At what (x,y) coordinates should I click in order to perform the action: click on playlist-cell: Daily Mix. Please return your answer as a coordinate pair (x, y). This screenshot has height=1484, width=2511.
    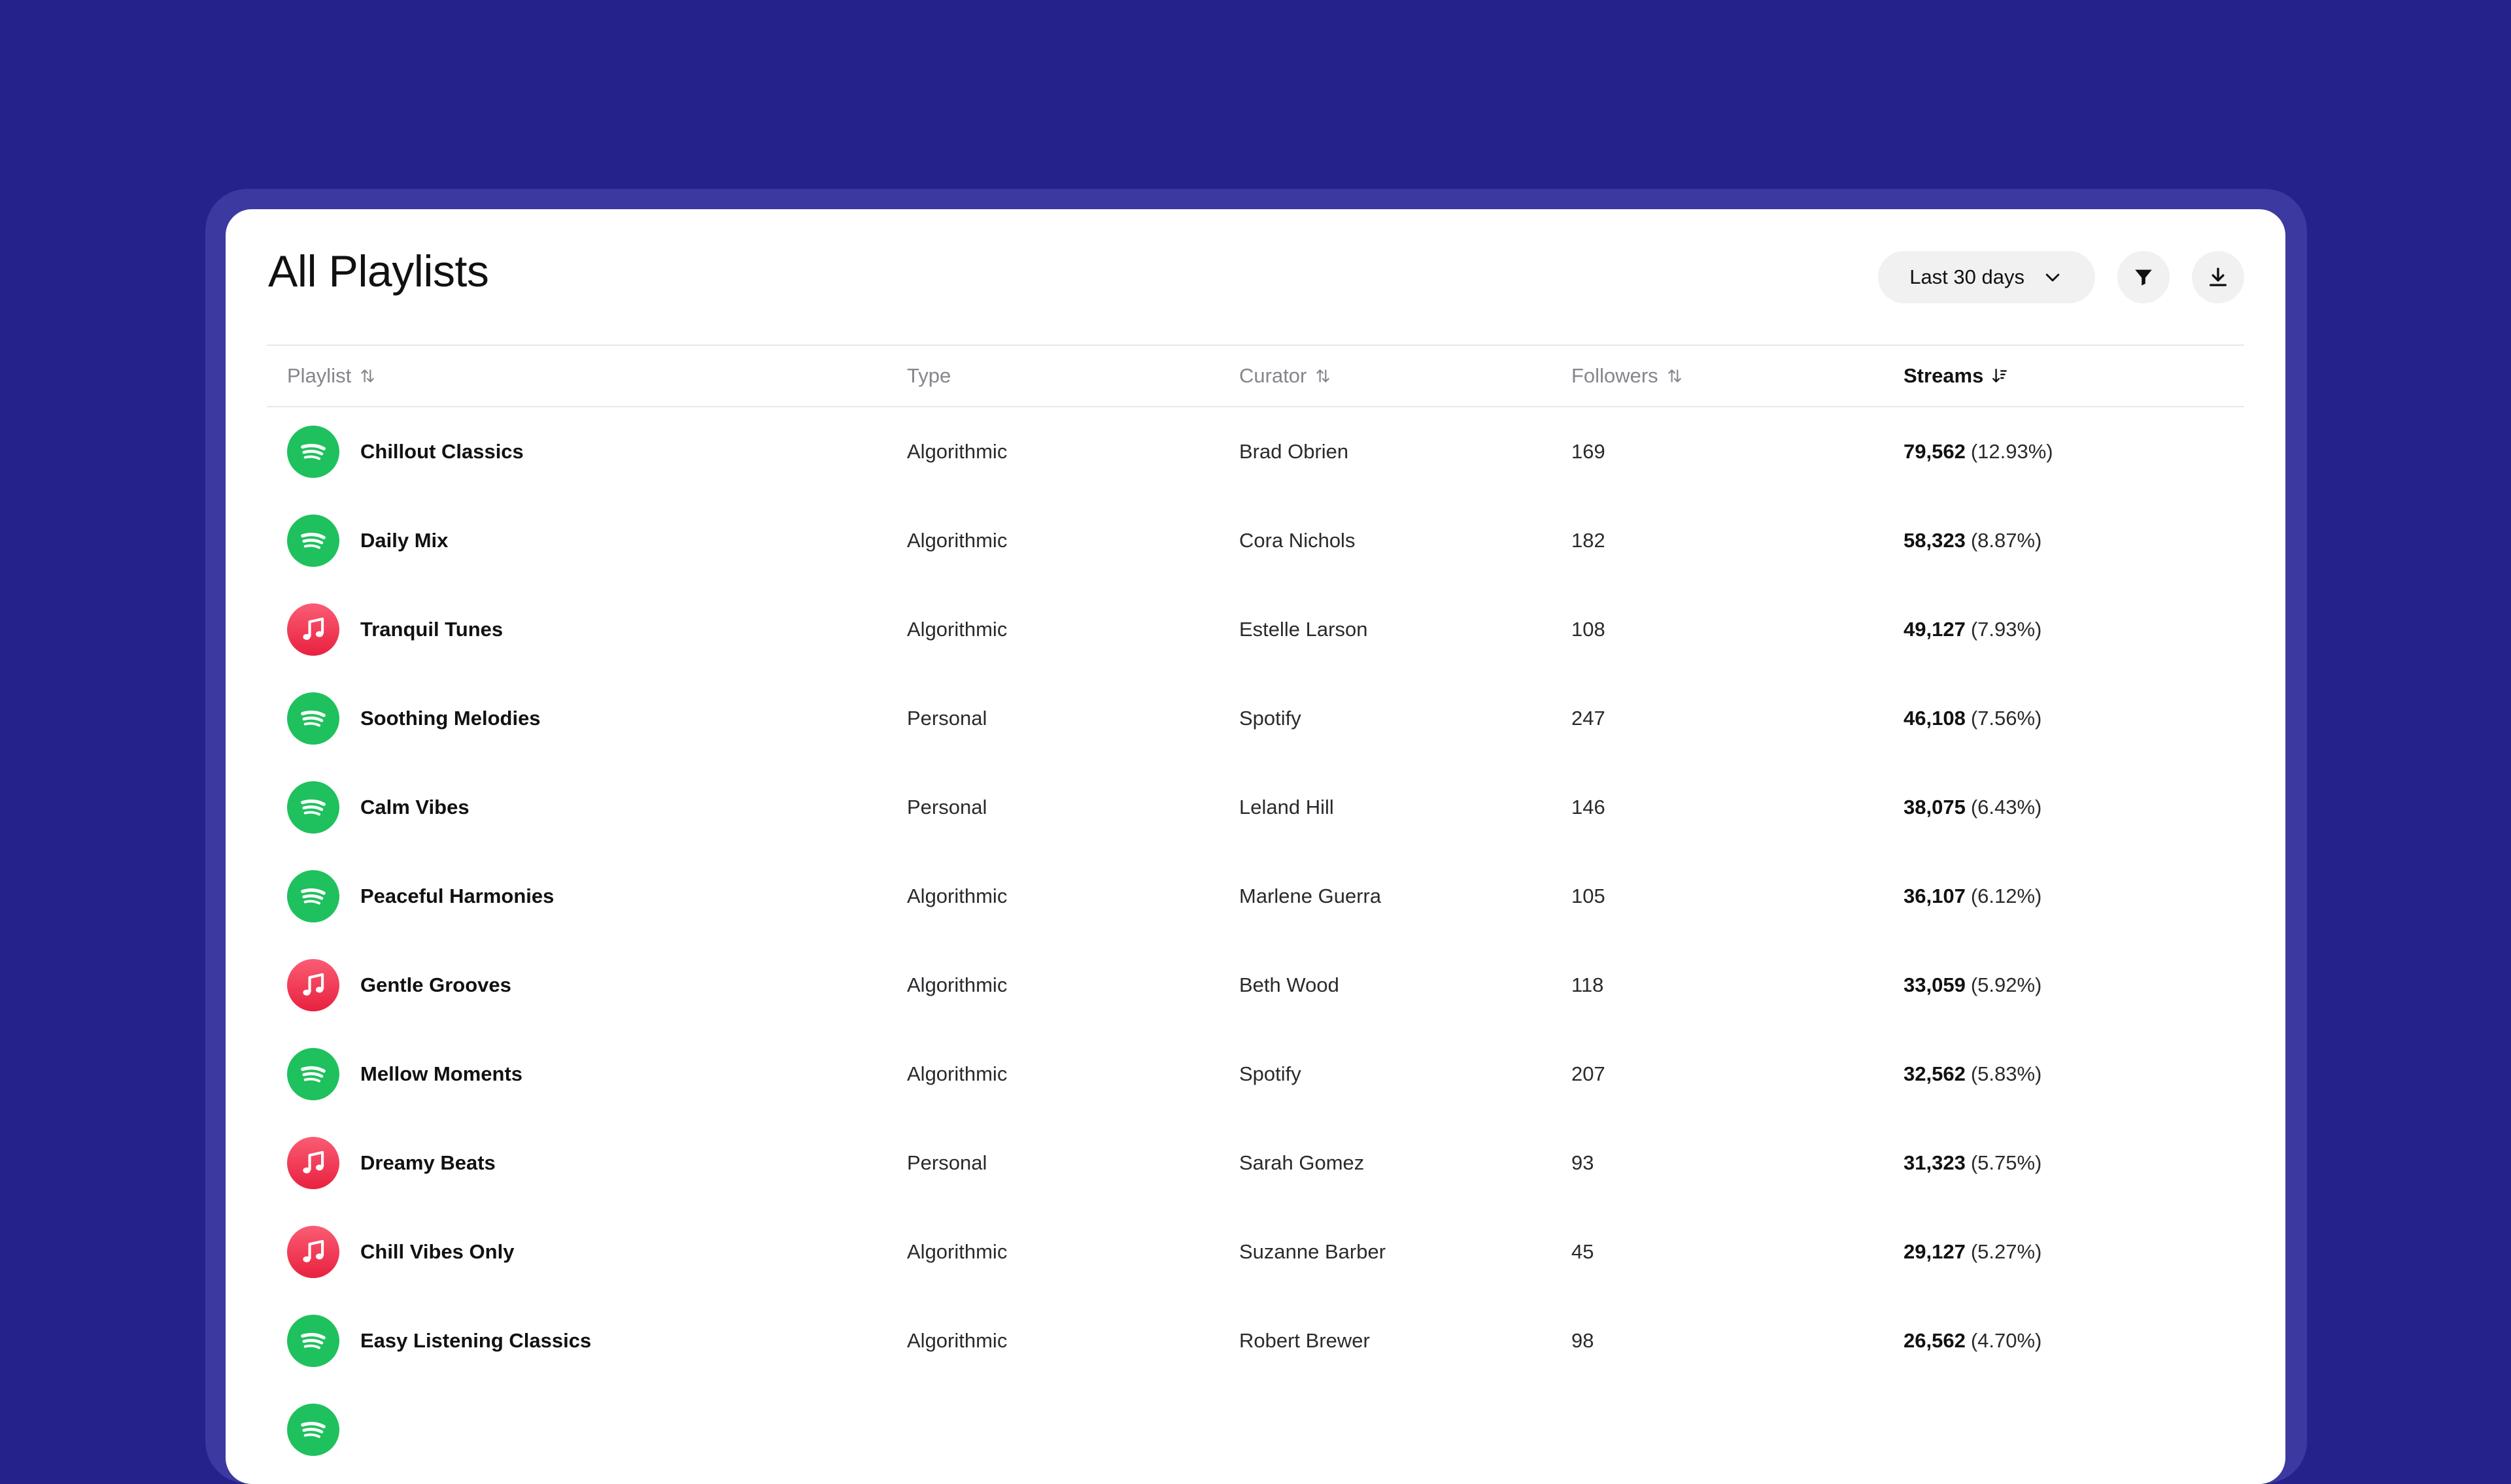
    Looking at the image, I should click on (368, 540).